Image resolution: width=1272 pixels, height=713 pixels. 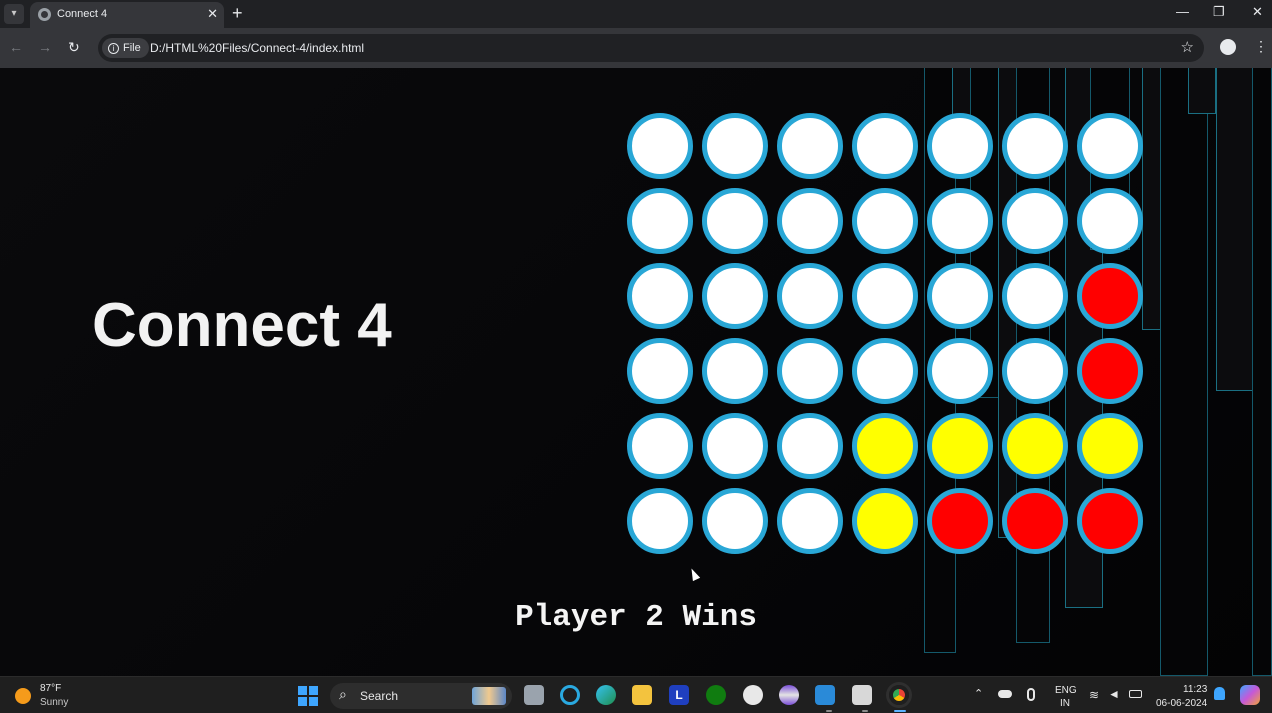 I want to click on board-cell-r5-c3-empty, so click(x=810, y=446).